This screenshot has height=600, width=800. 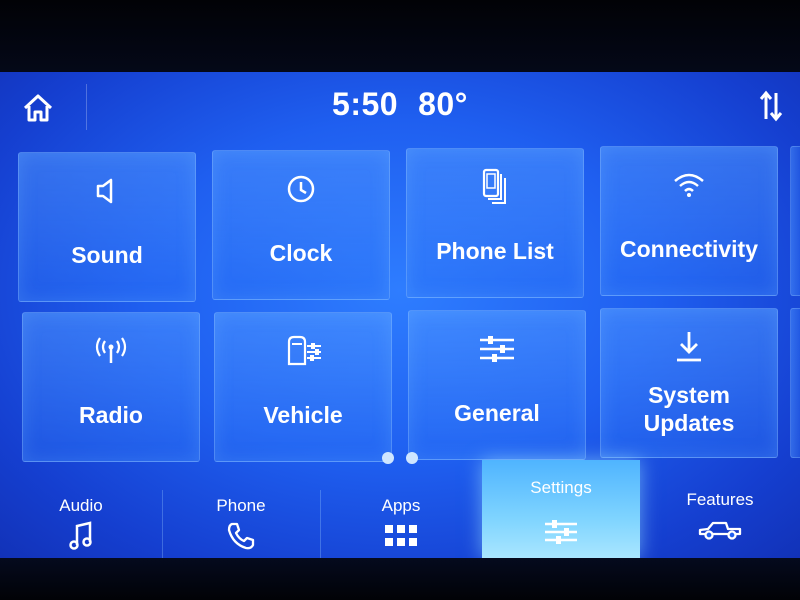 I want to click on tile-label: Connectivity, so click(x=689, y=249).